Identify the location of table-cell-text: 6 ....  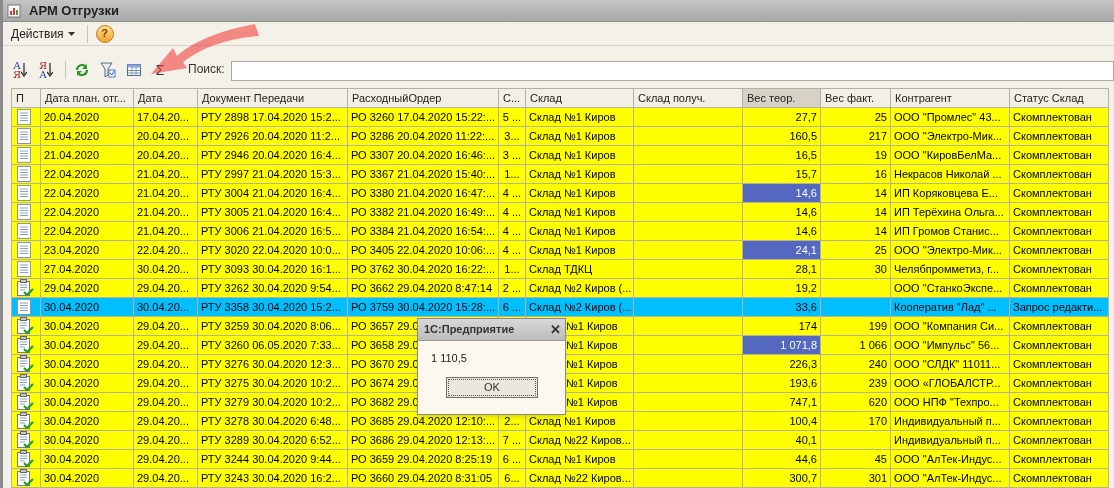
(512, 459).